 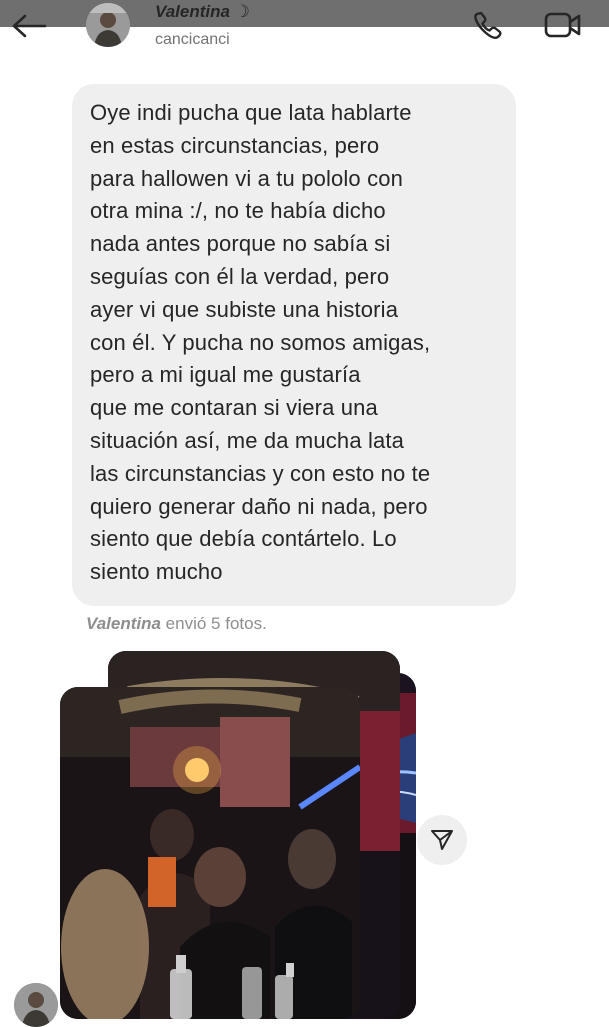 I want to click on share-button, so click(x=442, y=840).